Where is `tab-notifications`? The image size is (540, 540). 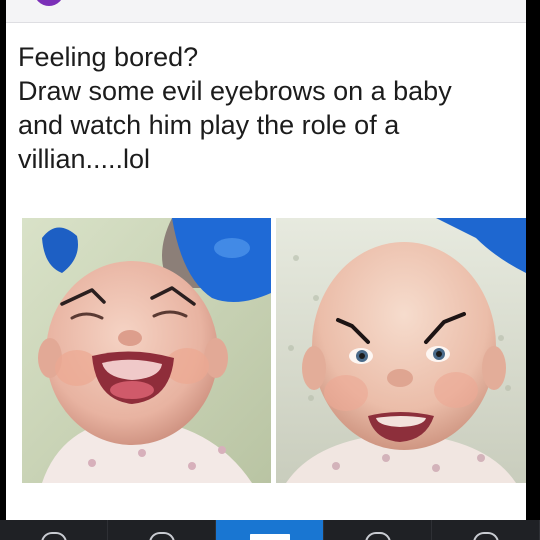
tab-notifications is located at coordinates (378, 530).